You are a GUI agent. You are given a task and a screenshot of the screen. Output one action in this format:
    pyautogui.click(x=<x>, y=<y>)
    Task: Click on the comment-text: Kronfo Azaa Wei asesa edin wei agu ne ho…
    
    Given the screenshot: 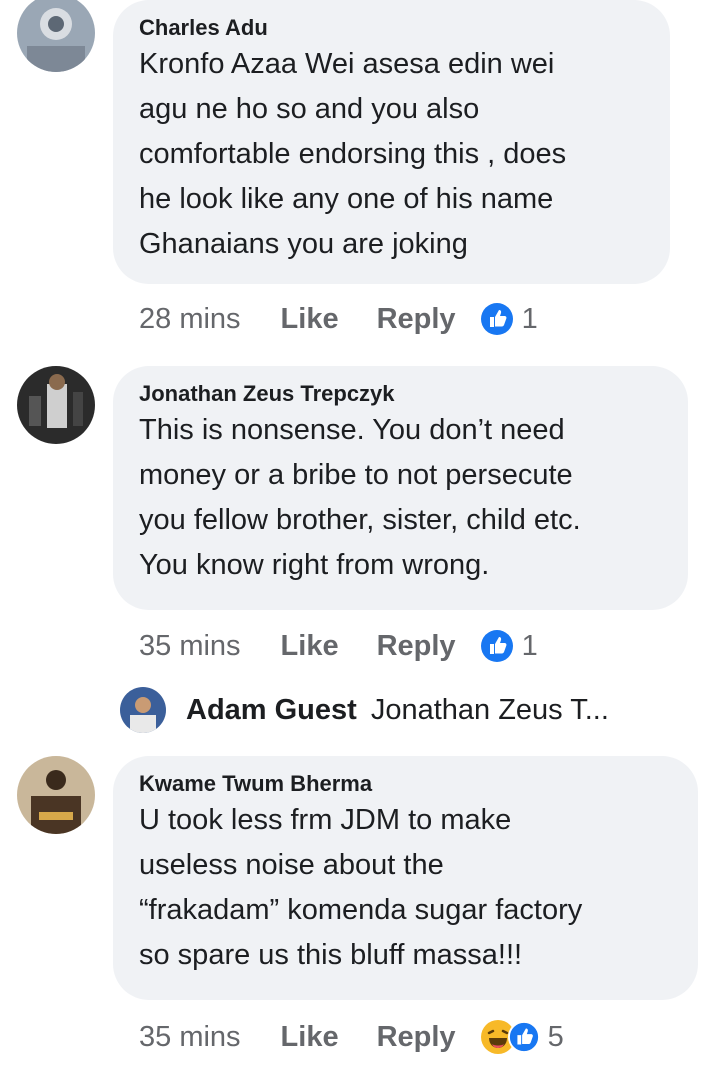 What is the action you would take?
    pyautogui.click(x=353, y=154)
    